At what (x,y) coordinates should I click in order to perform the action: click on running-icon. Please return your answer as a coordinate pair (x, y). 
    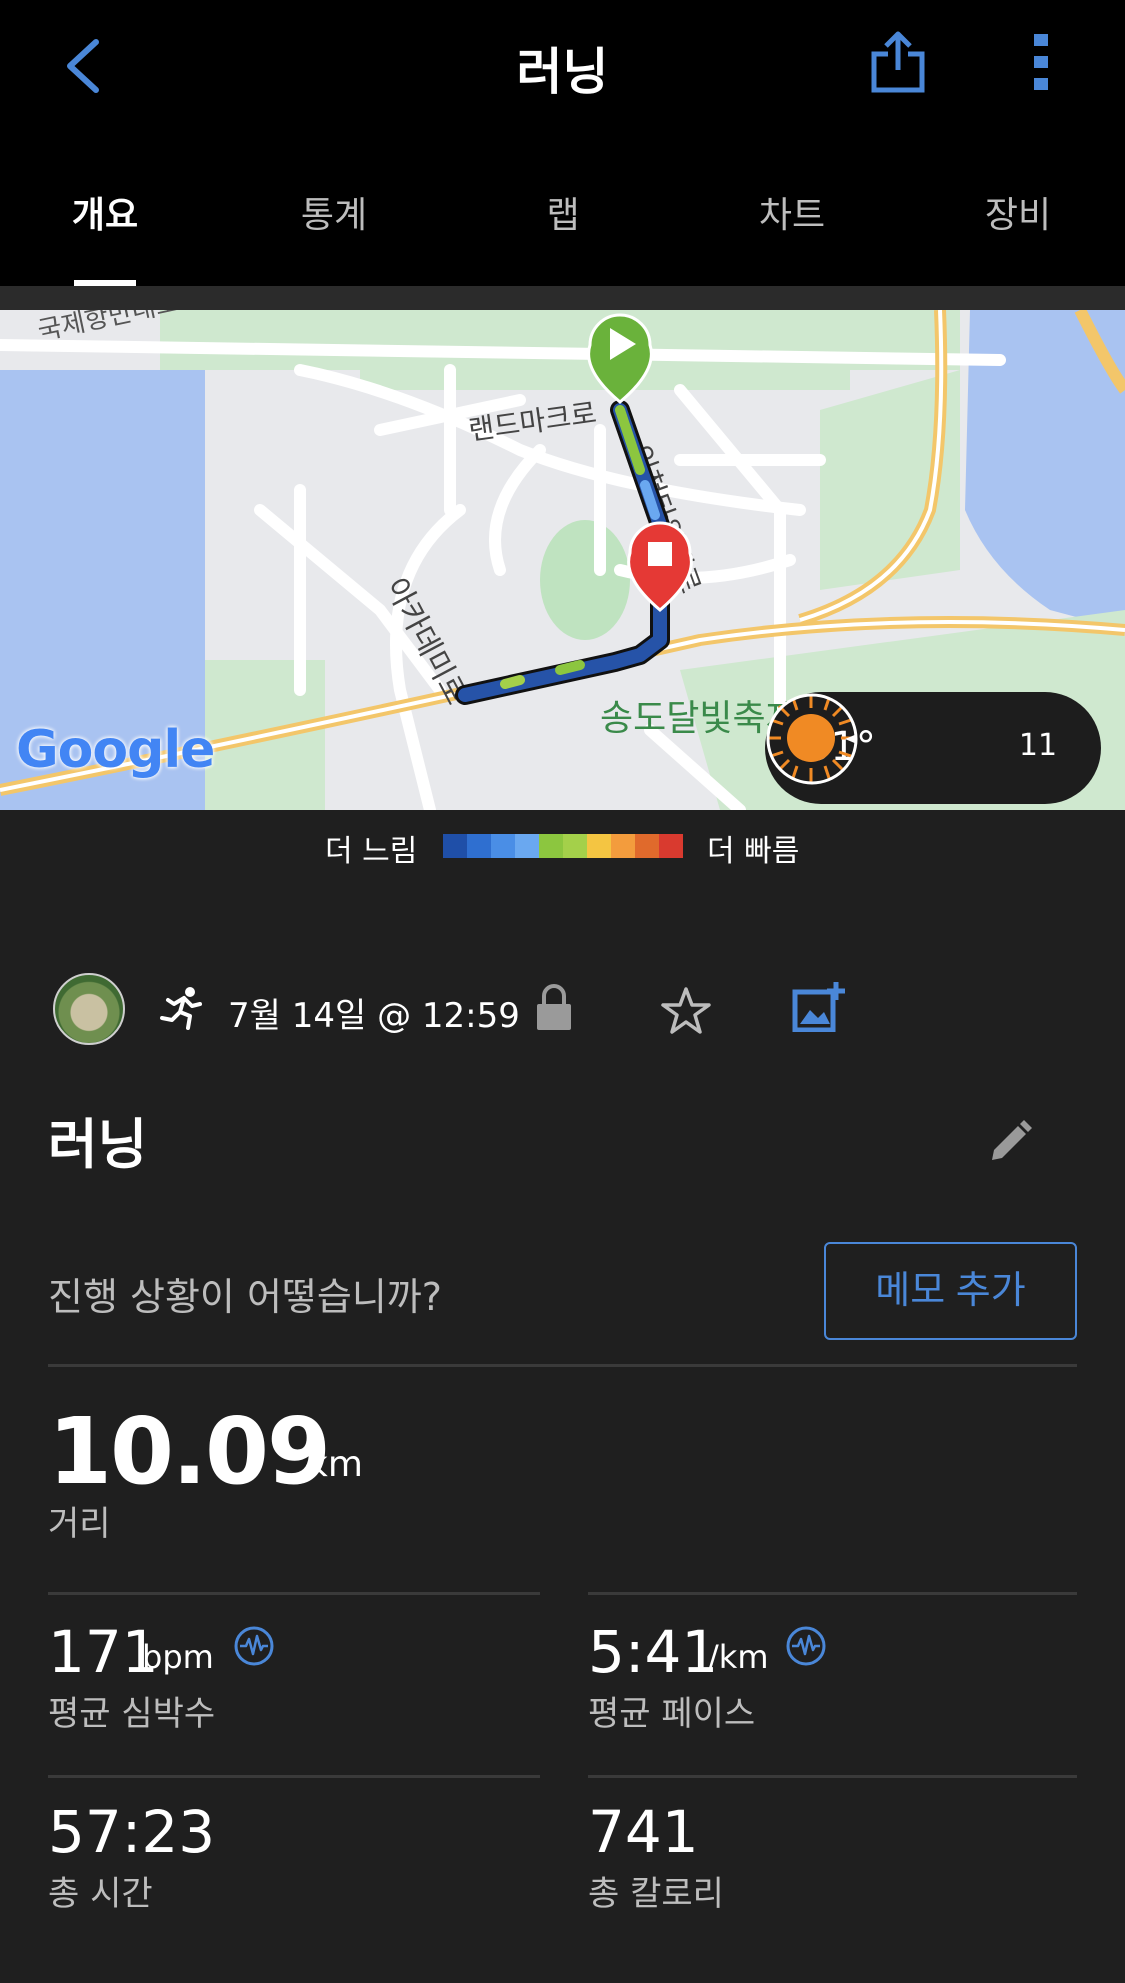
    Looking at the image, I should click on (181, 1008).